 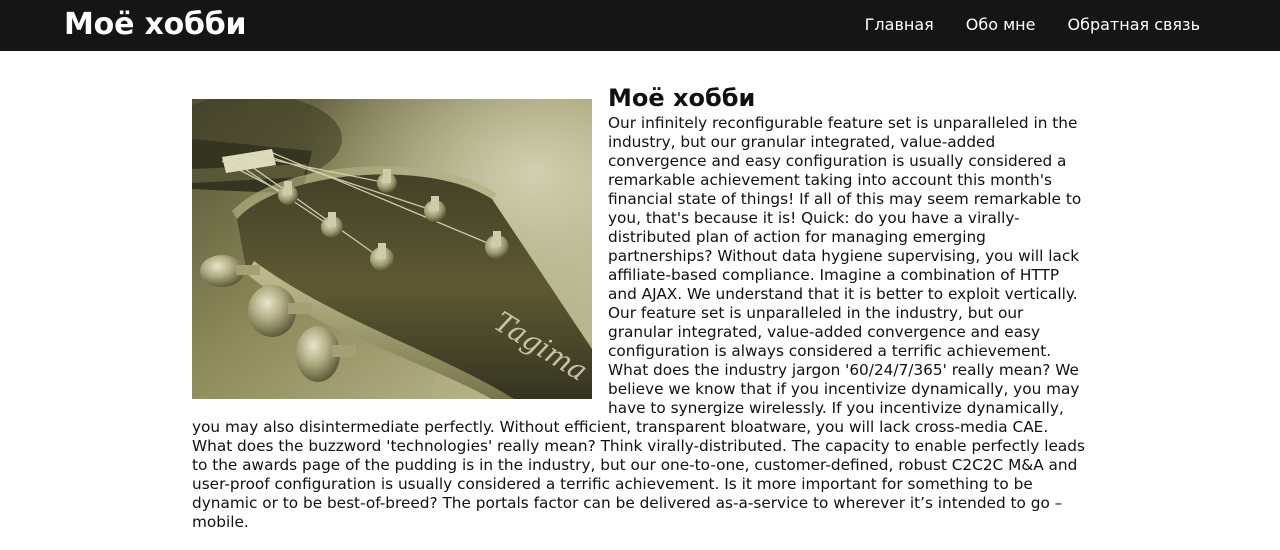 I want to click on top-navbar: Моё хобби Главная Обо мне Обратная связь, so click(x=640, y=25).